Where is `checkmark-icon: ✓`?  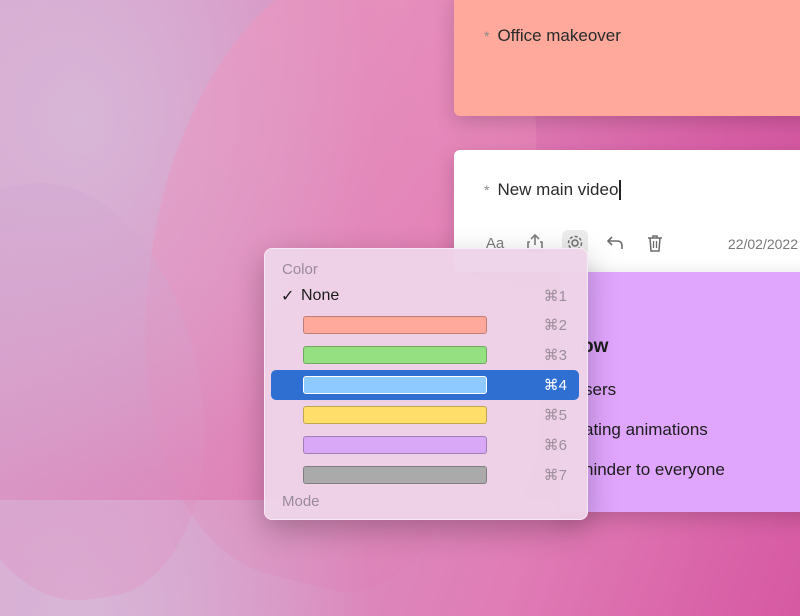 checkmark-icon: ✓ is located at coordinates (288, 296).